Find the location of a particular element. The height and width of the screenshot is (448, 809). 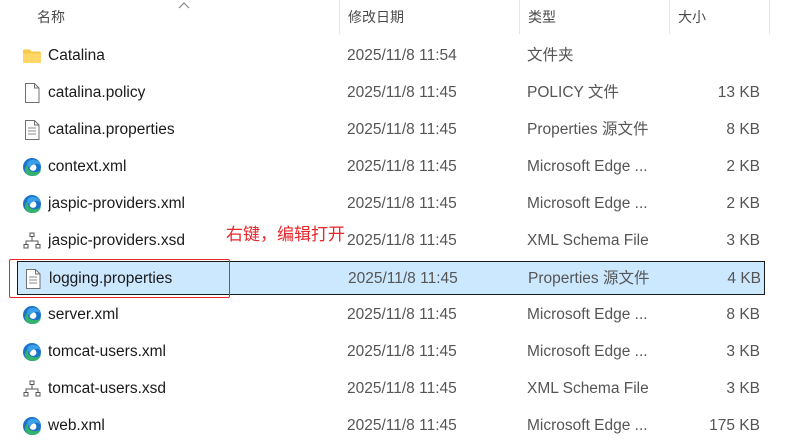

file-type: POLICY 文件 is located at coordinates (573, 92).